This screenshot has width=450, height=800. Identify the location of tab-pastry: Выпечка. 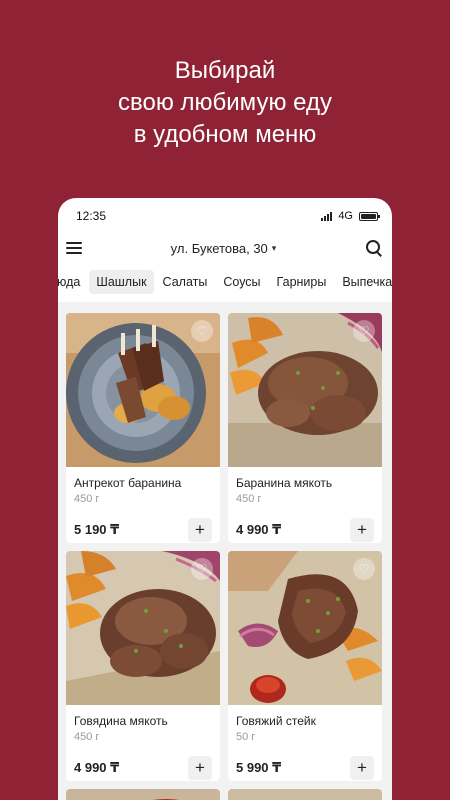
(363, 282).